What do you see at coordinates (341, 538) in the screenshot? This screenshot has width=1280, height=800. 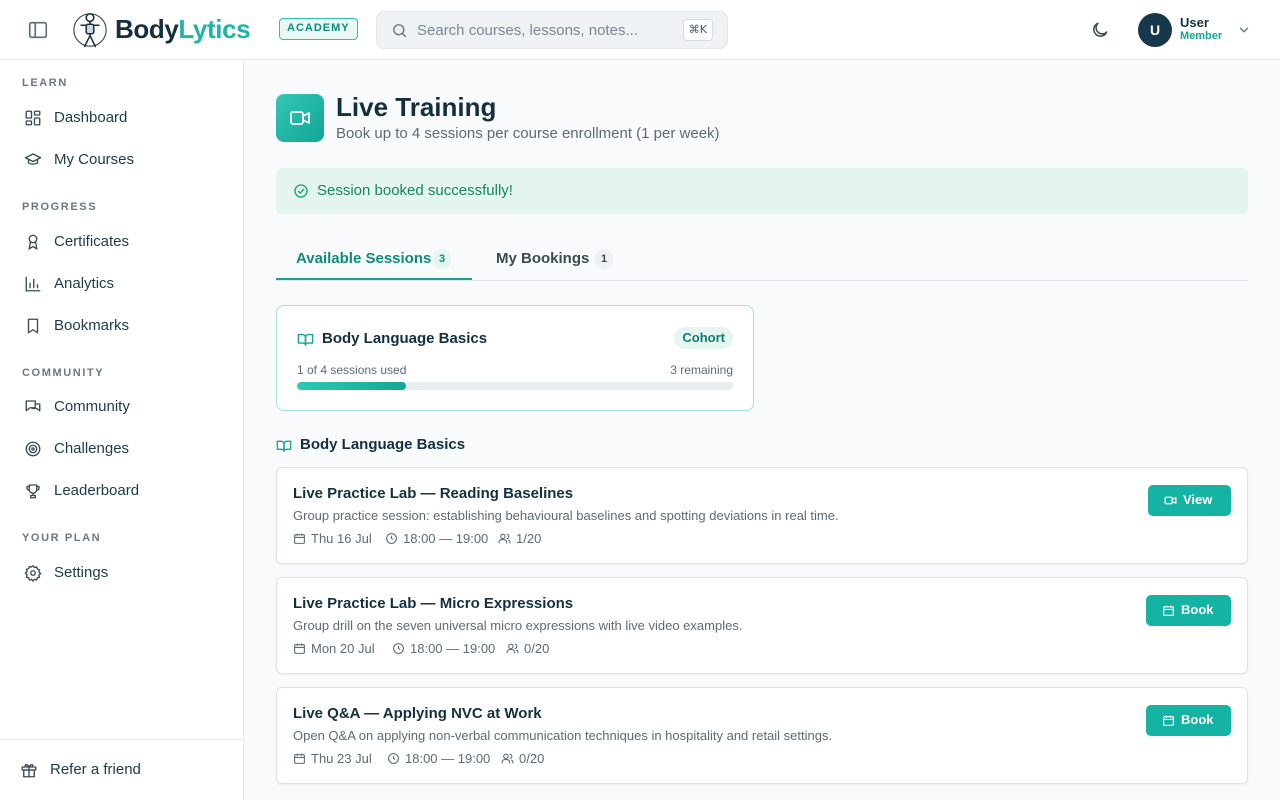 I see `session-date-text: Thu 16 Jul` at bounding box center [341, 538].